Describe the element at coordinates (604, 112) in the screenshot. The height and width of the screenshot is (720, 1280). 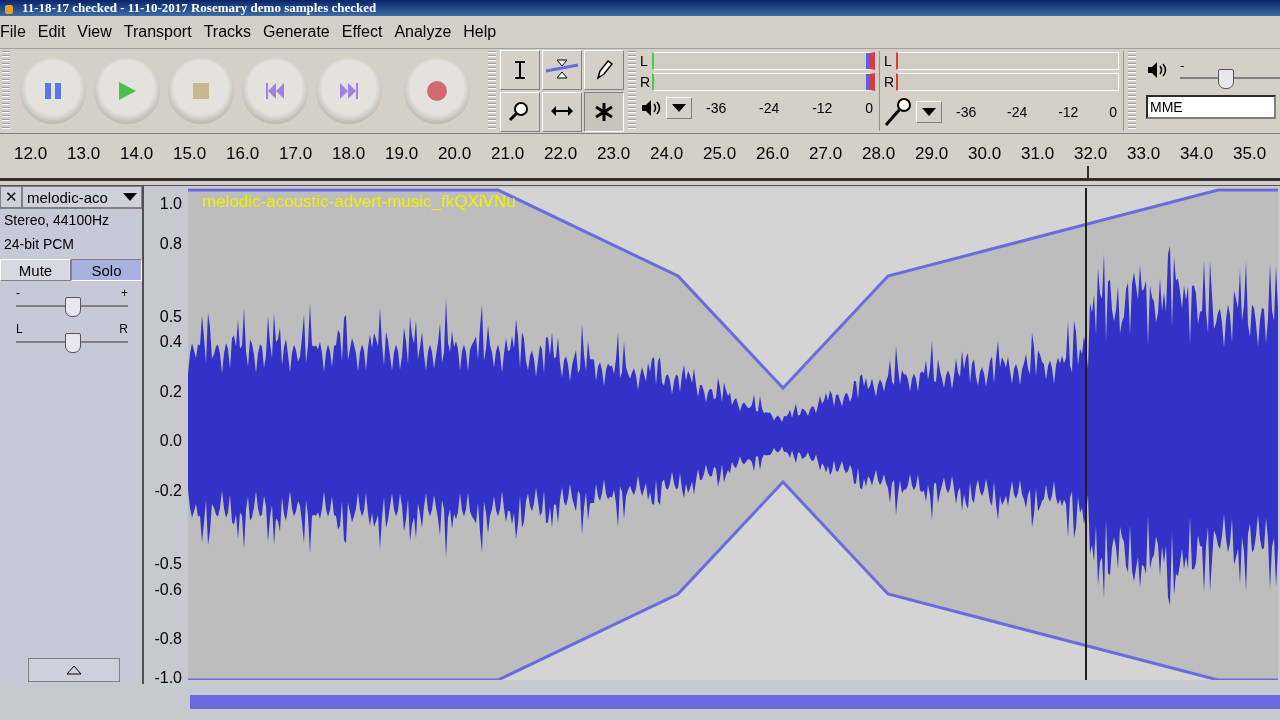
I see `tool-button` at that location.